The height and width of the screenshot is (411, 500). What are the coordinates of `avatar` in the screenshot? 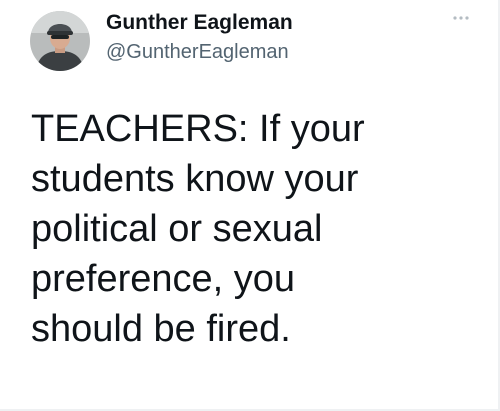 It's located at (60, 41).